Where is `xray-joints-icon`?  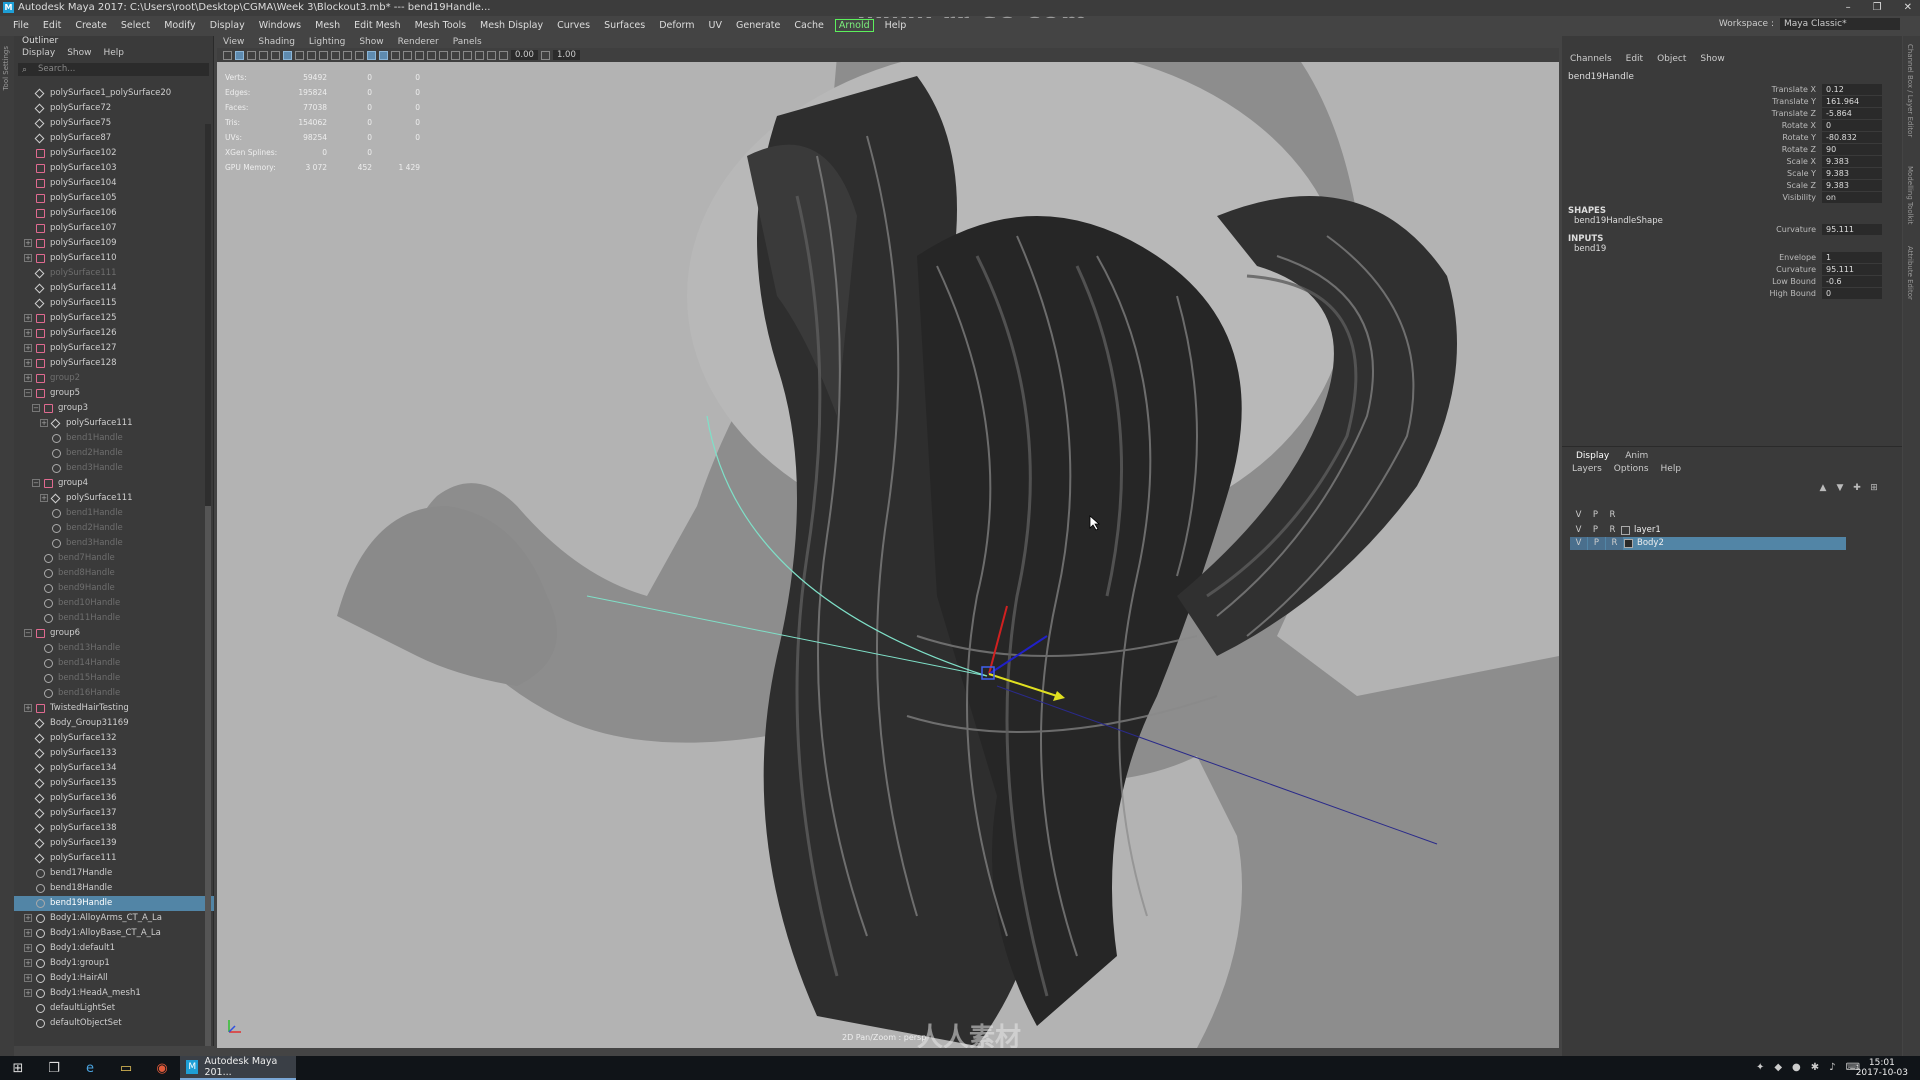 xray-joints-icon is located at coordinates (491, 55).